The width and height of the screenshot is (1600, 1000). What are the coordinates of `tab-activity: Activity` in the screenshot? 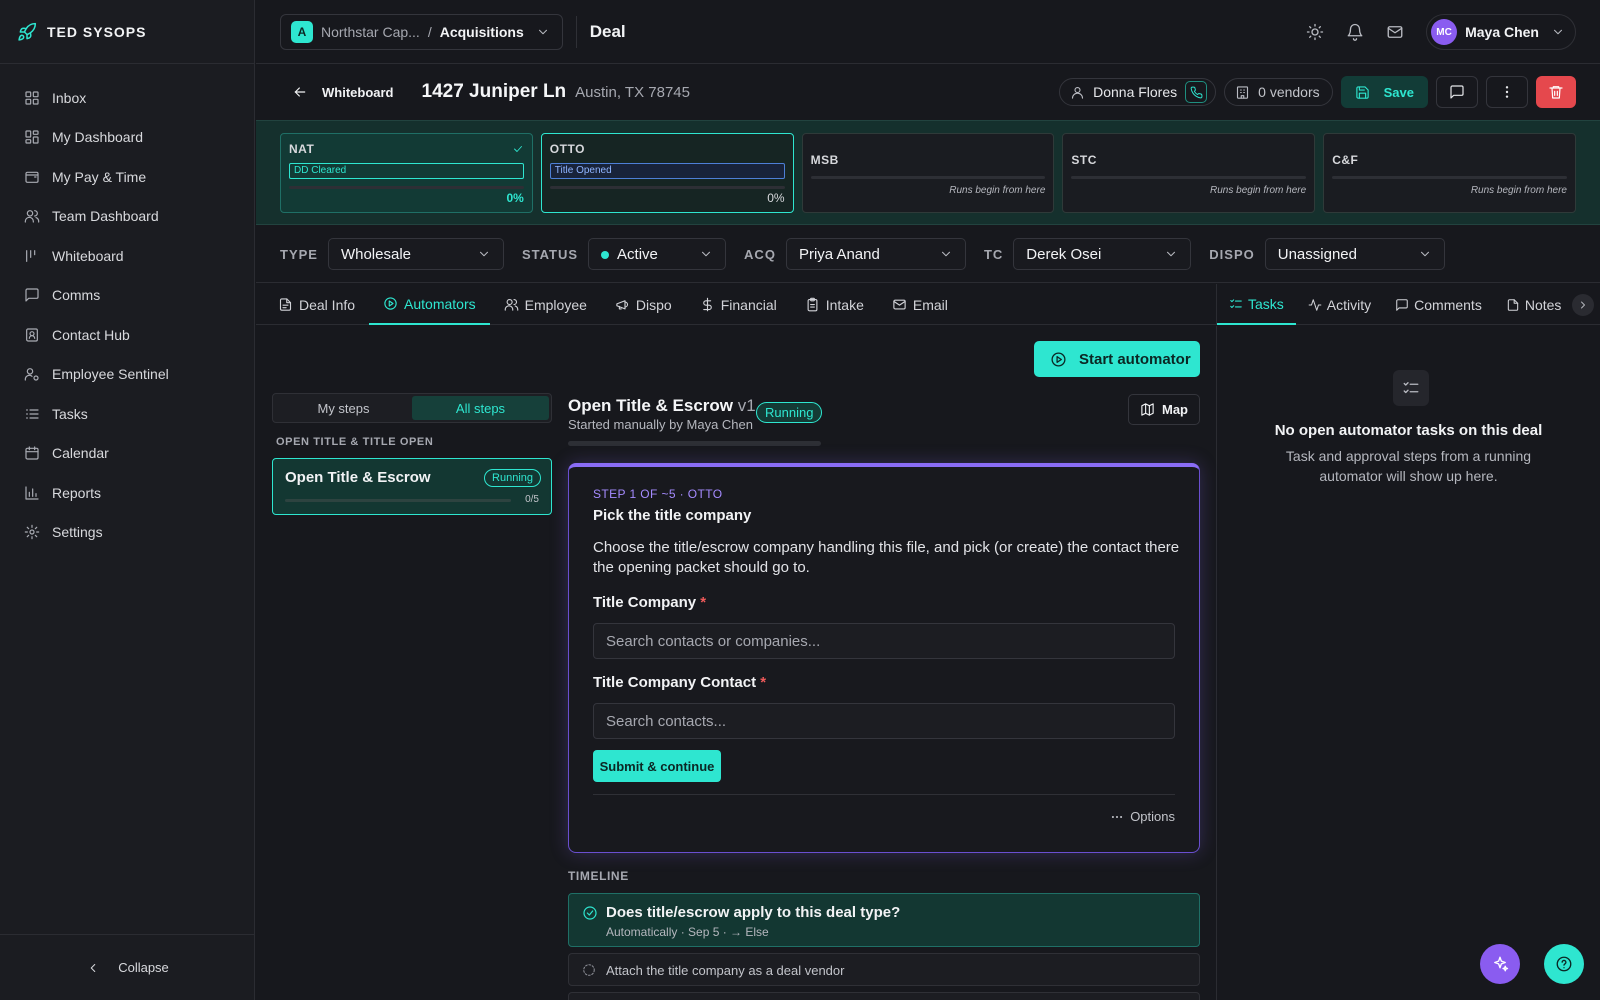 It's located at (1339, 304).